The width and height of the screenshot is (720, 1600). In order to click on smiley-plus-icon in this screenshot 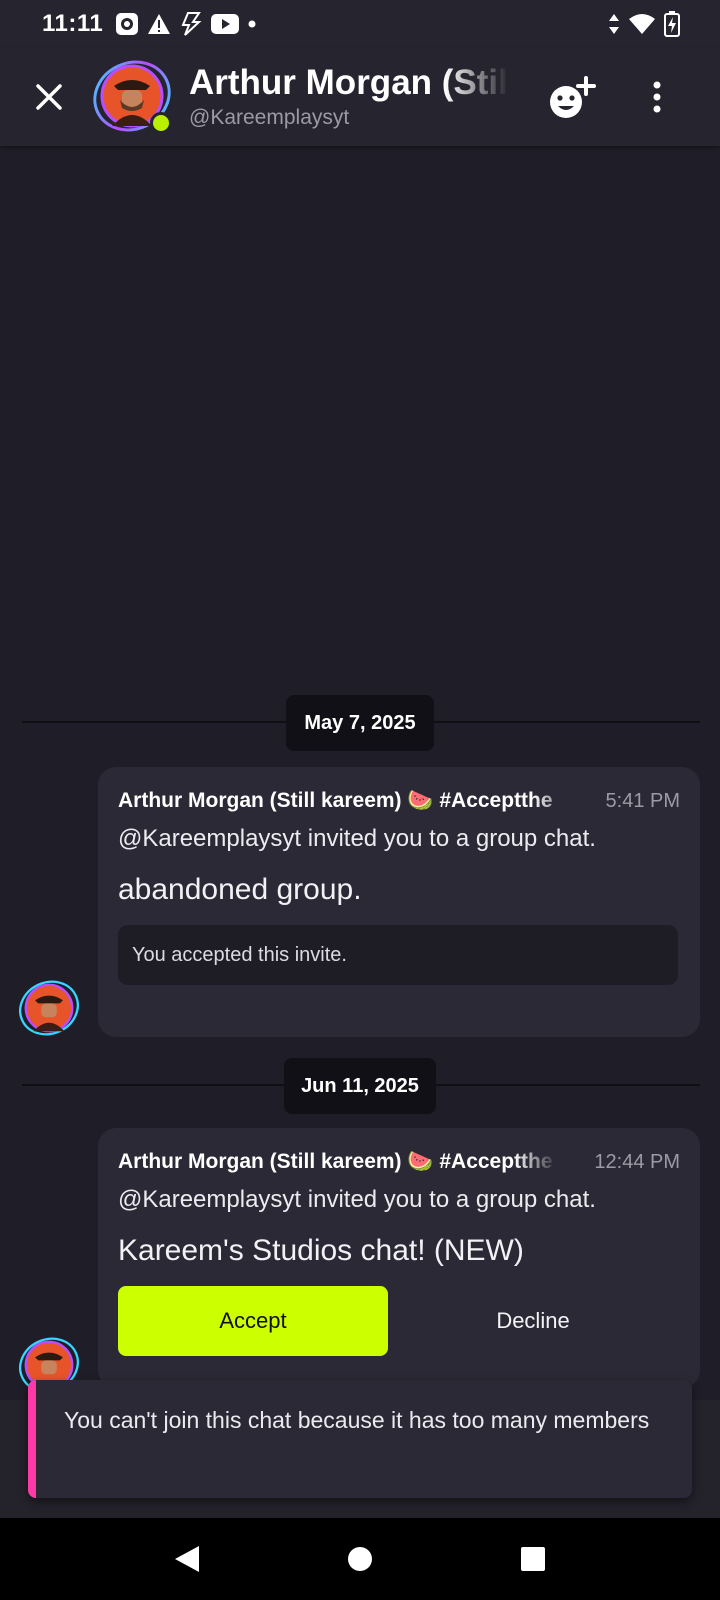, I will do `click(573, 97)`.